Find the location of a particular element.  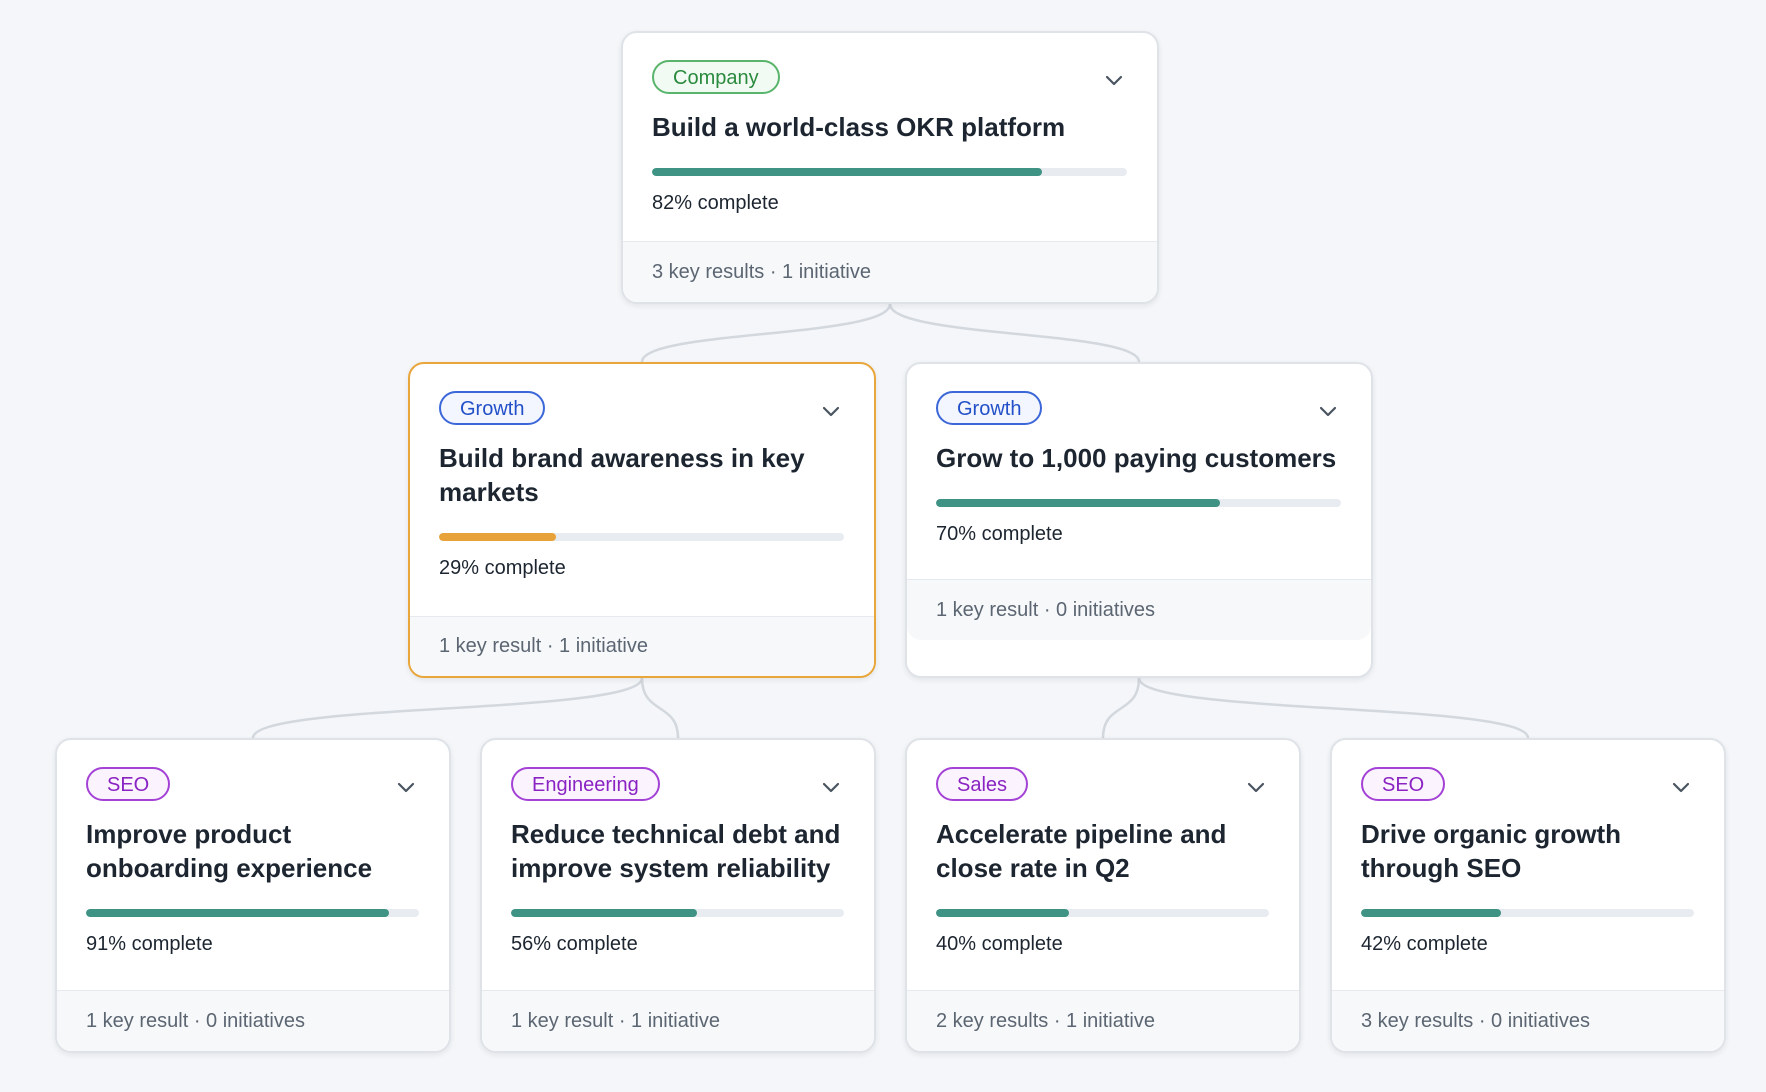

connector-brand-to-techdebt is located at coordinates (660, 708).